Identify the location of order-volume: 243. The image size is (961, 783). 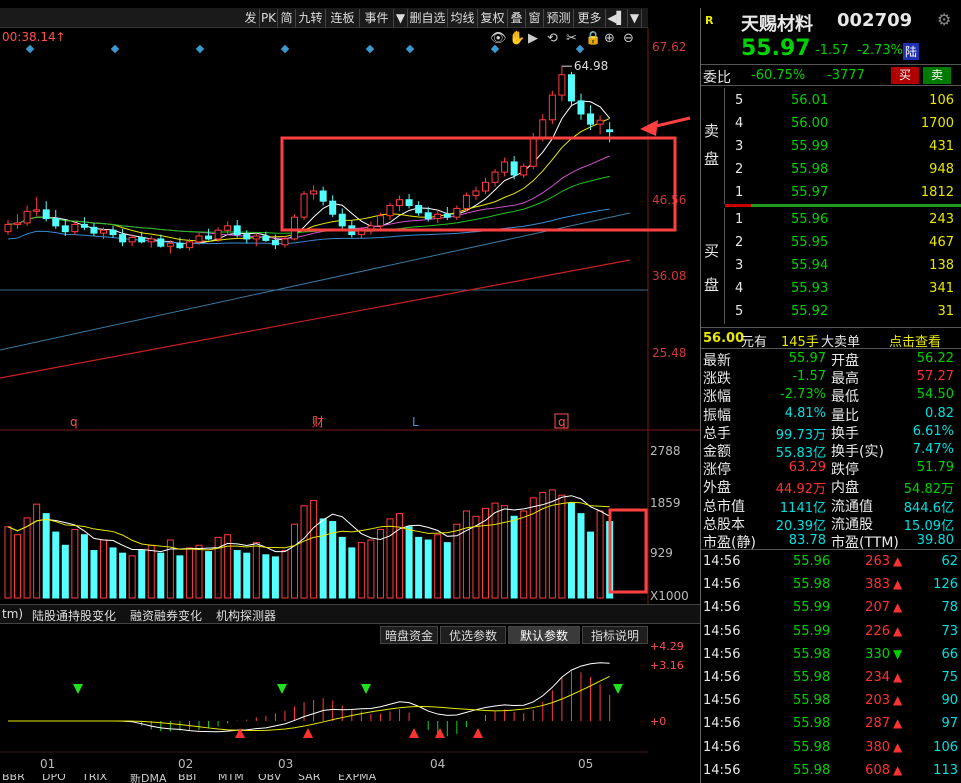
(941, 219).